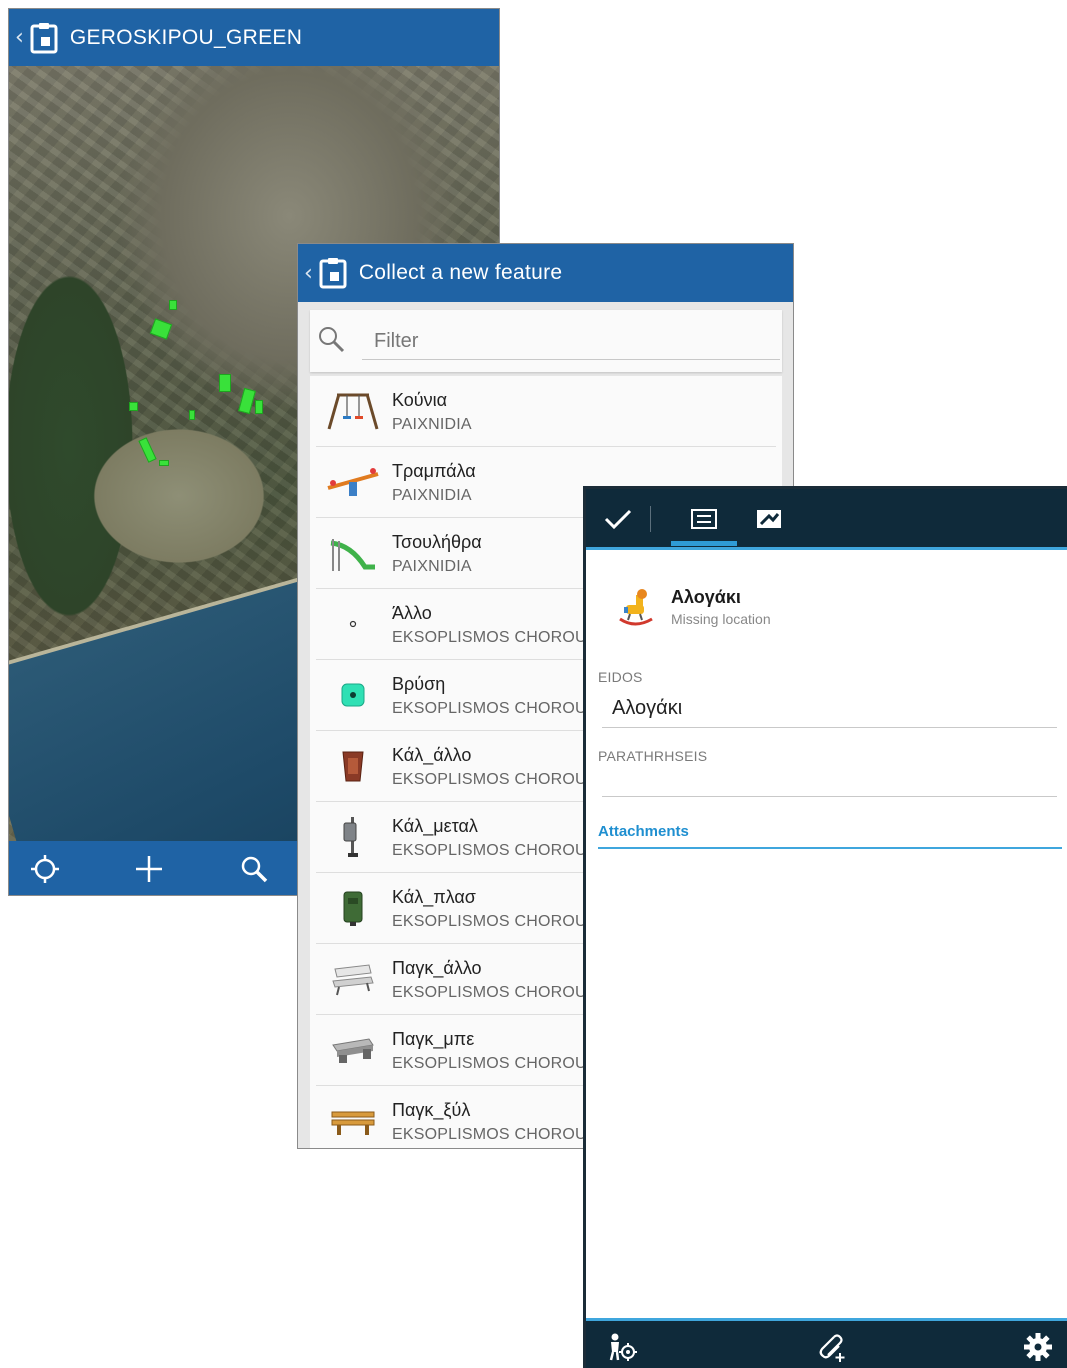 This screenshot has height=1368, width=1067. I want to click on feature-name: Κάλ_πλασ, so click(434, 897).